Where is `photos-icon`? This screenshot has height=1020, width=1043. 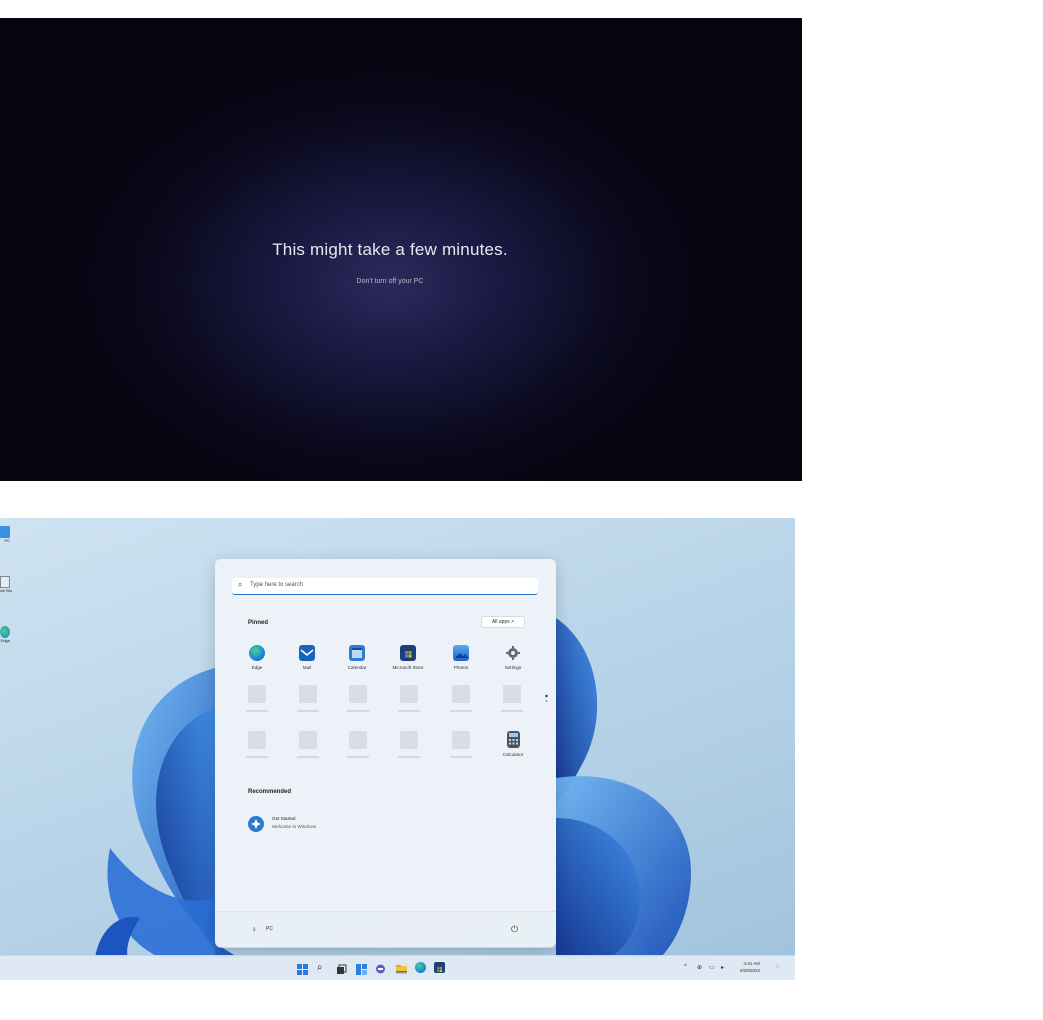
photos-icon is located at coordinates (461, 653).